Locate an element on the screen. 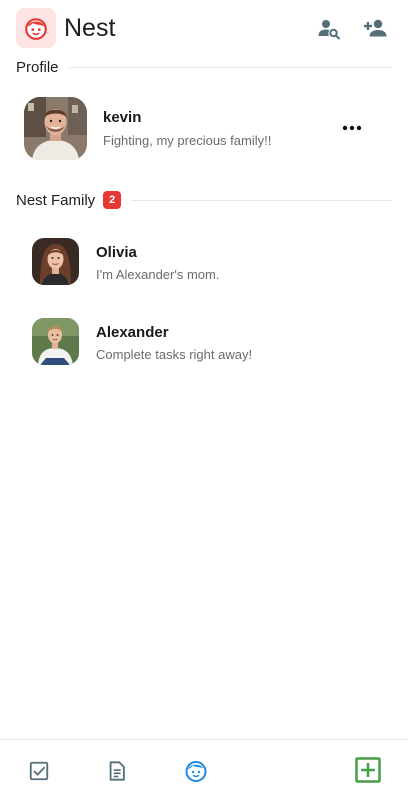 The image size is (408, 800). bottom-navigation is located at coordinates (204, 769).